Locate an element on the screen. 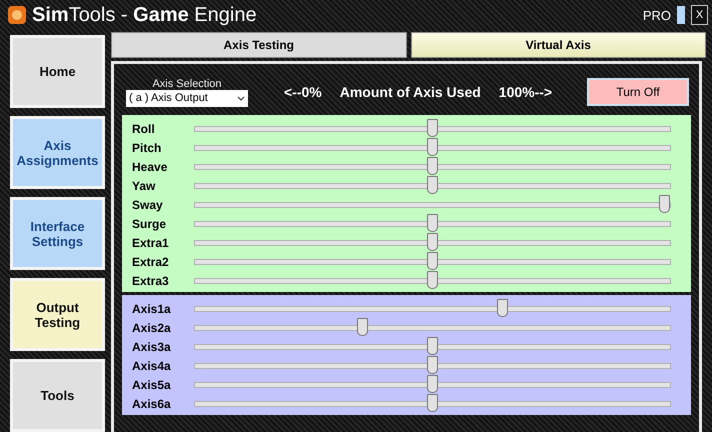 Image resolution: width=712 pixels, height=432 pixels. axis-label: Heave is located at coordinates (150, 167).